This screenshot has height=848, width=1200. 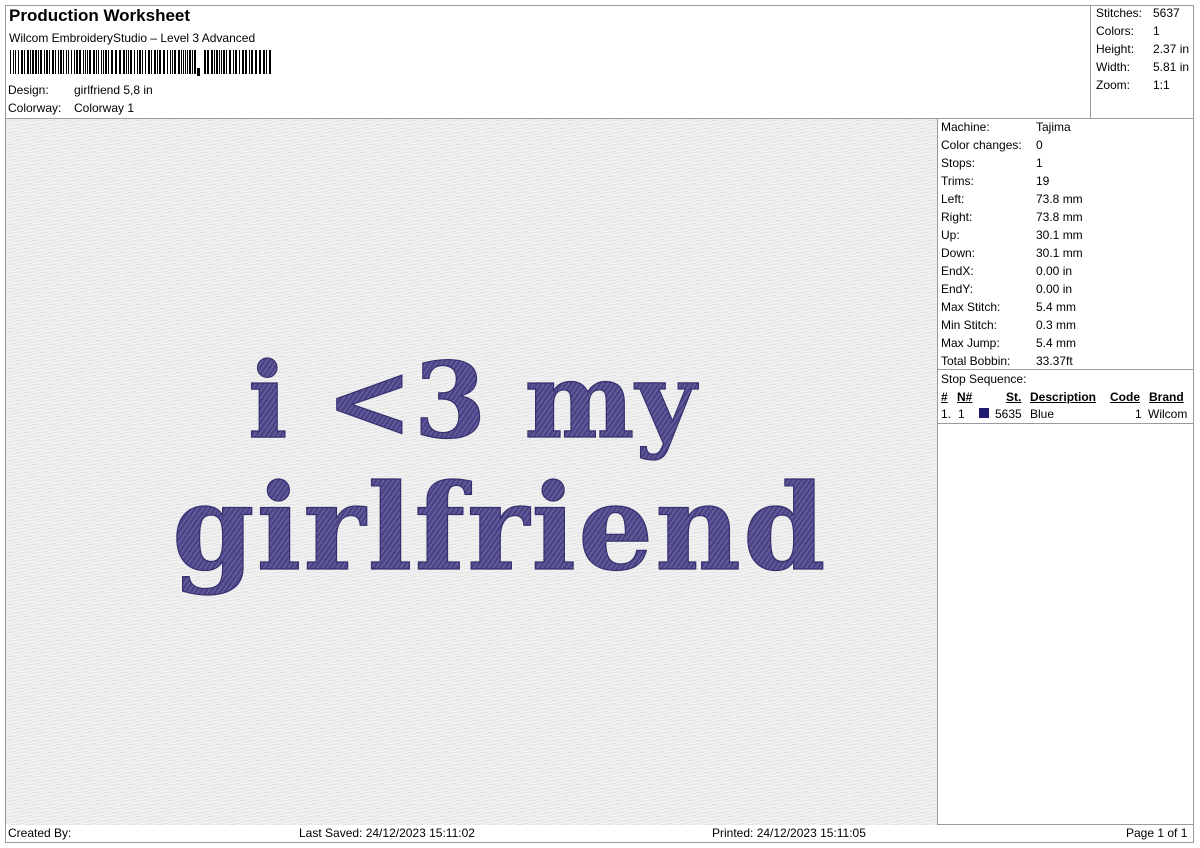 What do you see at coordinates (1039, 145) in the screenshot?
I see `machine-info-value: 0` at bounding box center [1039, 145].